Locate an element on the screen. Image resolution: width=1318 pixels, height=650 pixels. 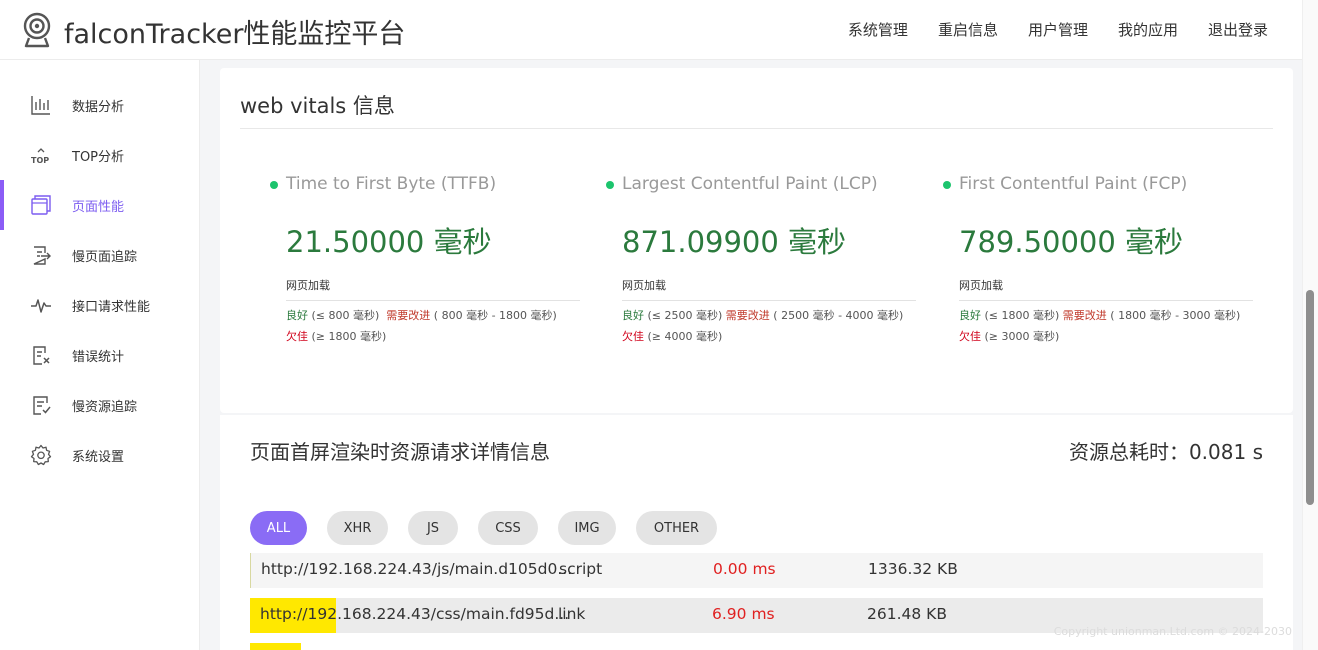
filter-all-button: ALL is located at coordinates (278, 528).